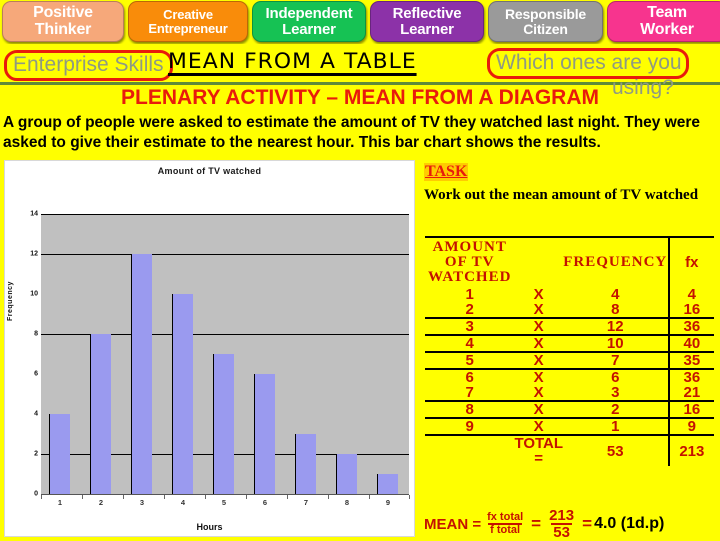  I want to click on chart-y-axis-label: Frequency, so click(10, 301).